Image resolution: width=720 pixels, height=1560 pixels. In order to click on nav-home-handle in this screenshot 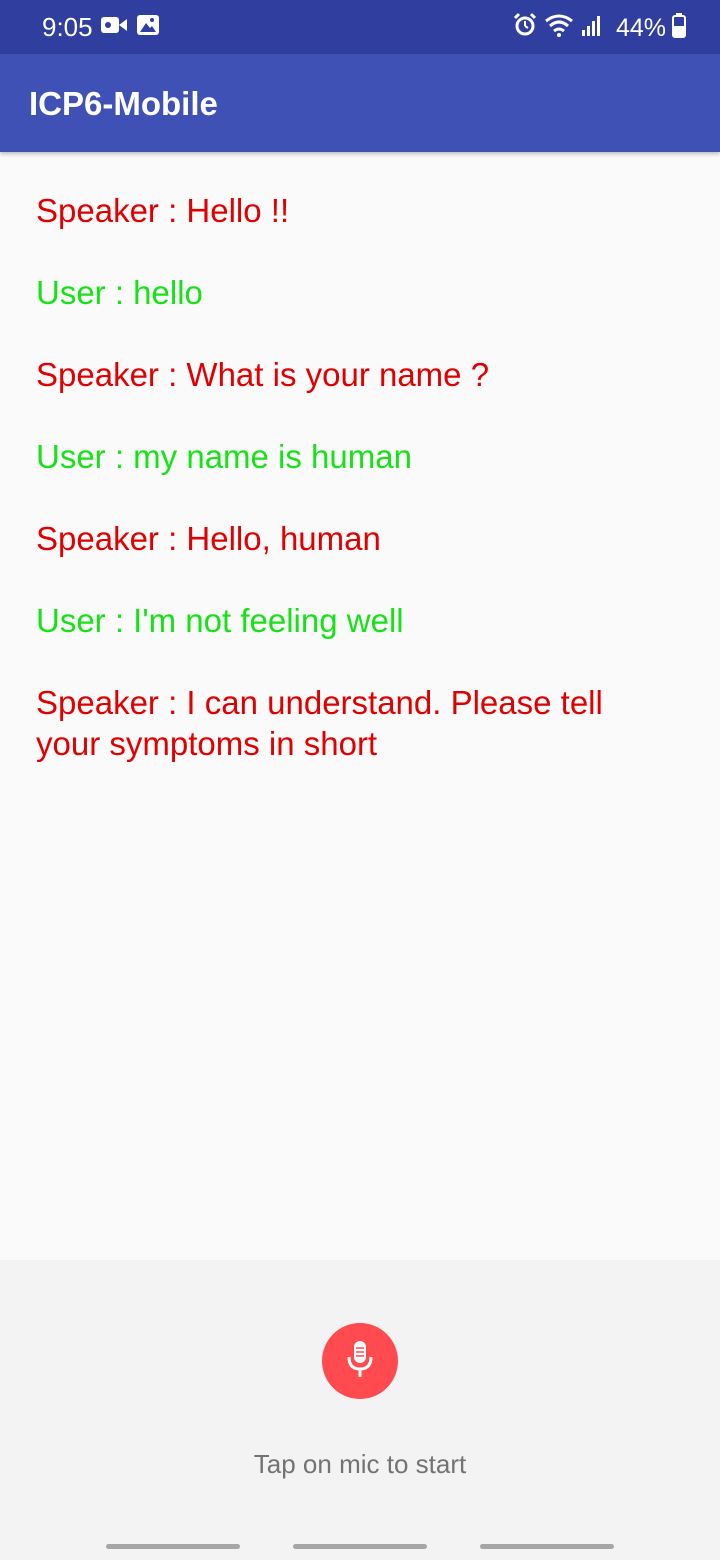, I will do `click(360, 1546)`.